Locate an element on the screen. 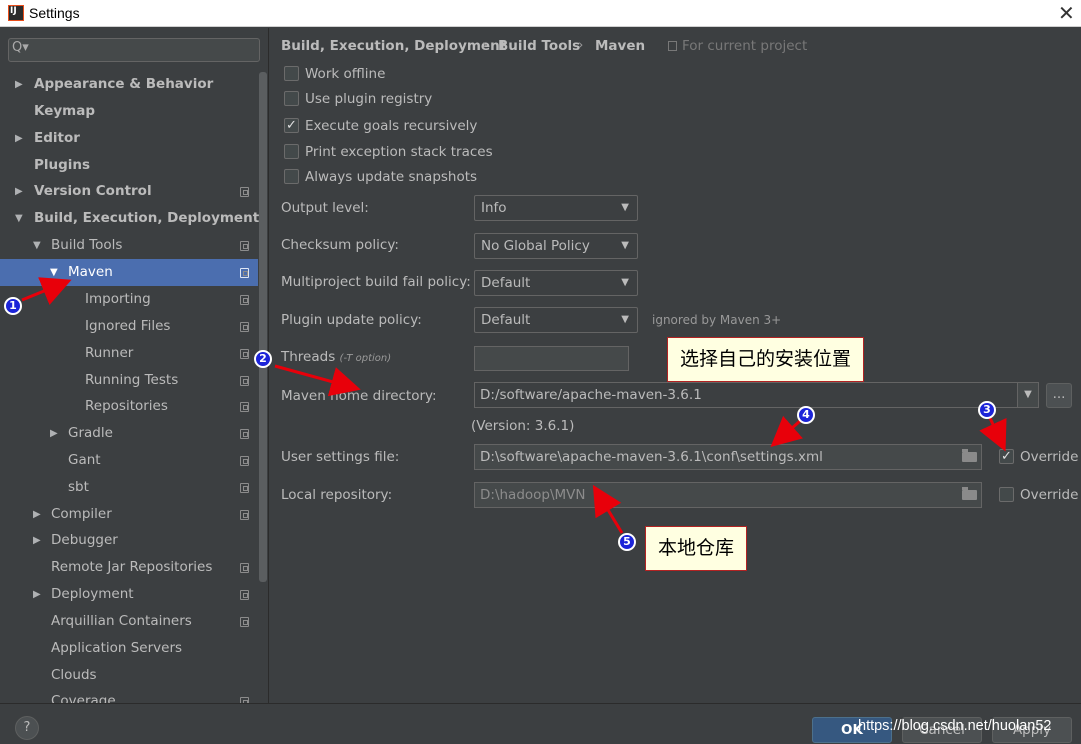  marker-4: 4 is located at coordinates (806, 415).